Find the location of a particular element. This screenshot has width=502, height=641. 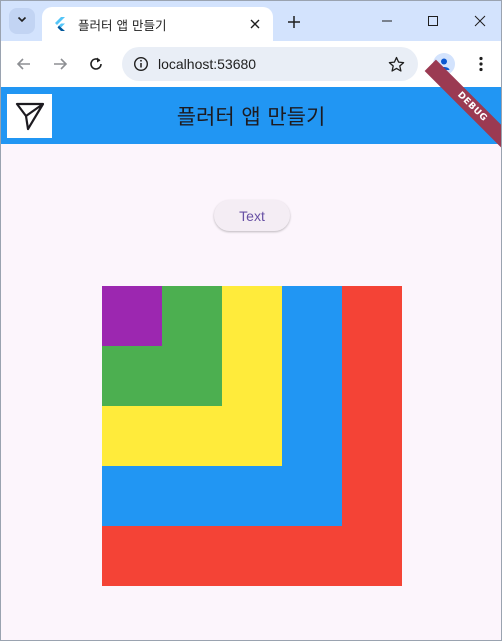

window-close-button is located at coordinates (480, 21).